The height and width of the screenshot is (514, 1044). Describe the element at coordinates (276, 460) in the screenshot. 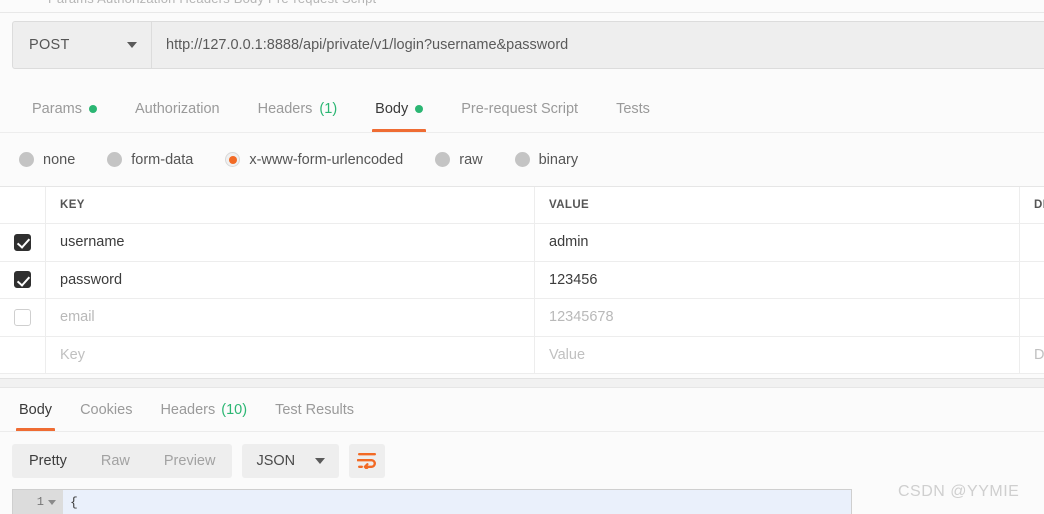

I see `response-format-label: JSON` at that location.